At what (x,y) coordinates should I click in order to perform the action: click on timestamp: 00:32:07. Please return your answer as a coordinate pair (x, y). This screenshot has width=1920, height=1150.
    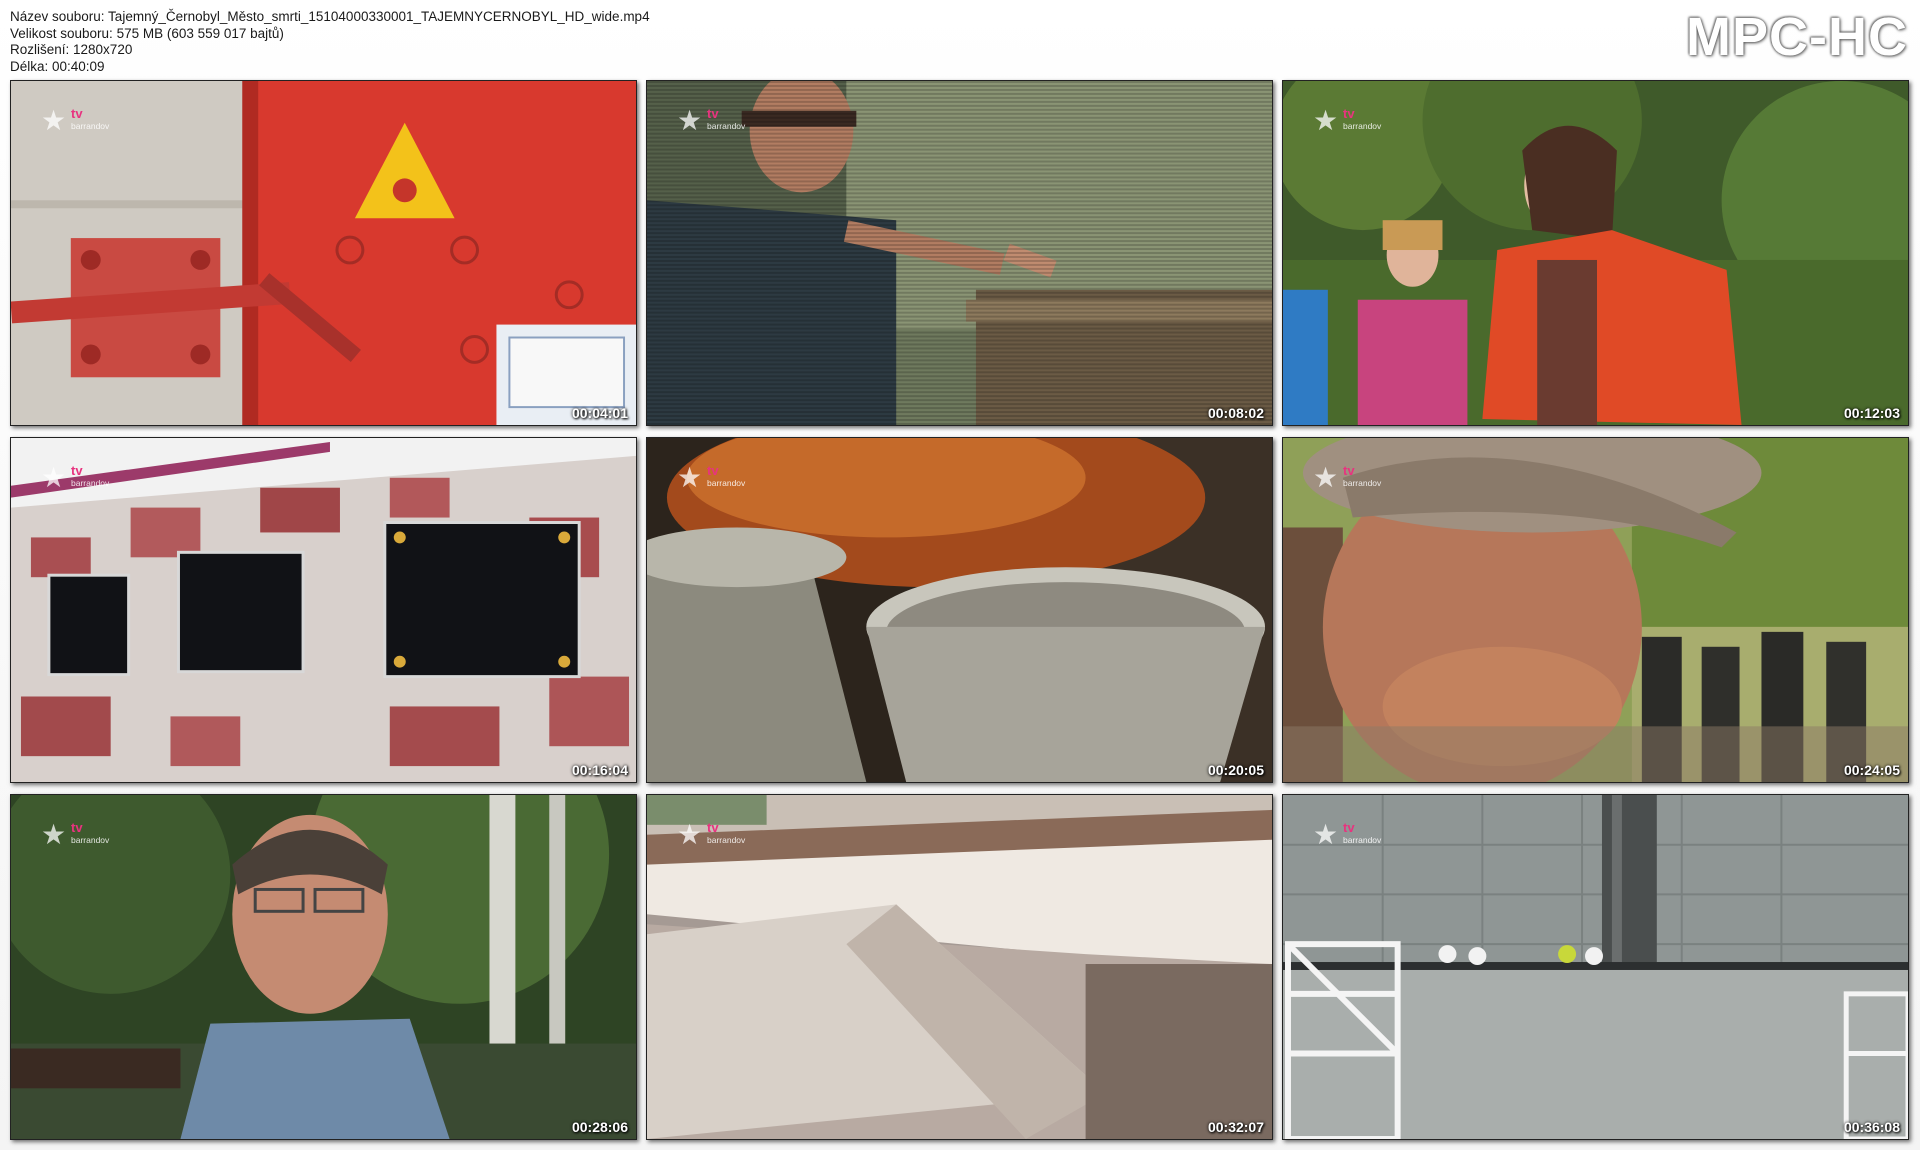
    Looking at the image, I should click on (1235, 1127).